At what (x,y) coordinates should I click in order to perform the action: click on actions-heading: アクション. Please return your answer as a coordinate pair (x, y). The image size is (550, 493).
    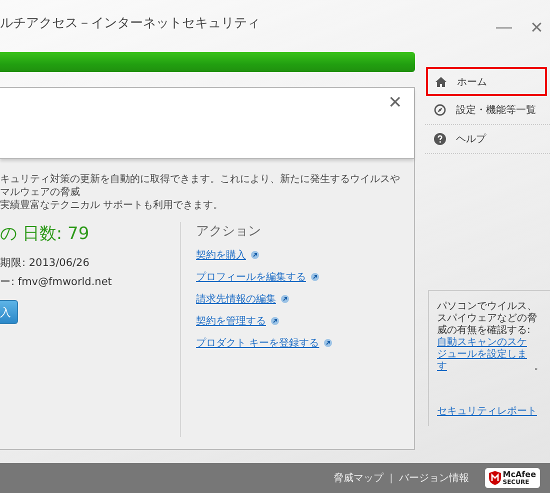
    Looking at the image, I should click on (229, 231).